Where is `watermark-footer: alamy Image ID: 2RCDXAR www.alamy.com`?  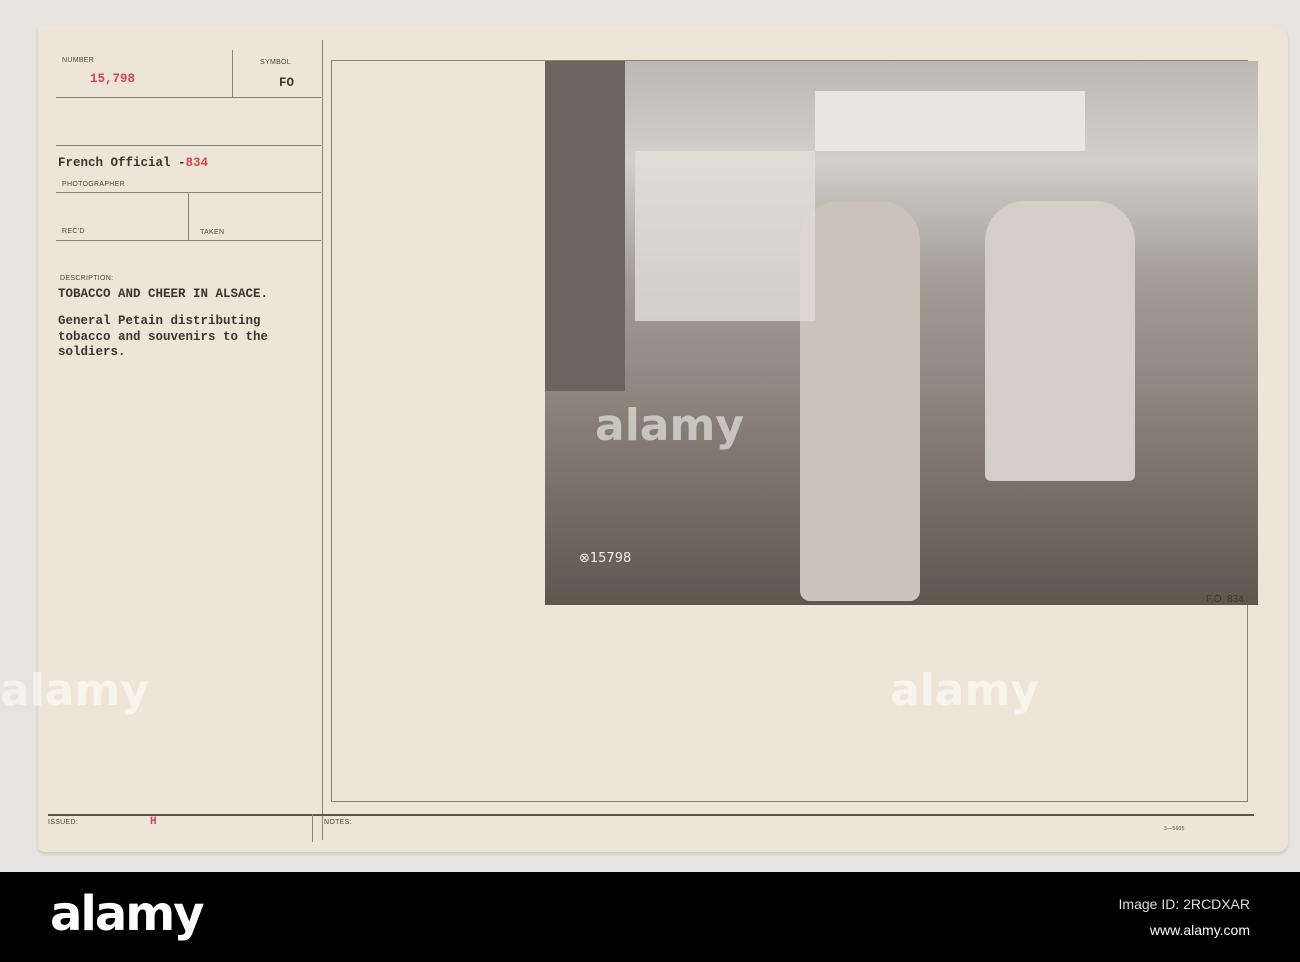
watermark-footer: alamy Image ID: 2RCDXAR www.alamy.com is located at coordinates (650, 917).